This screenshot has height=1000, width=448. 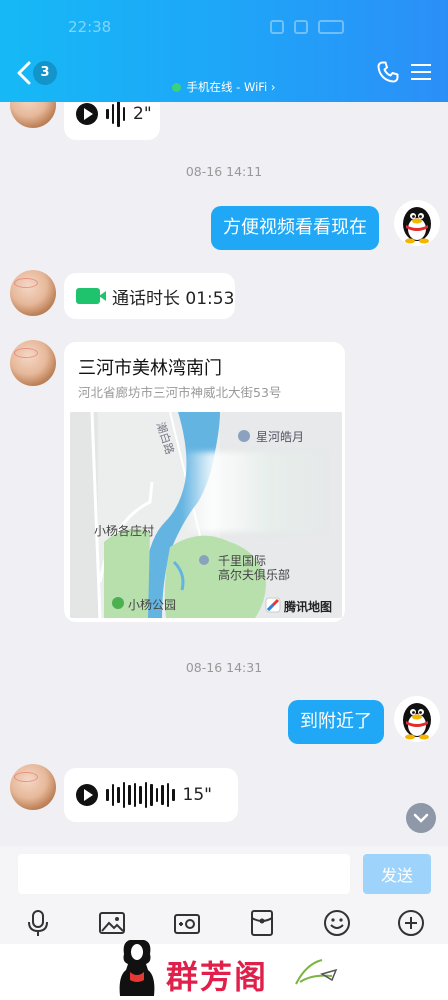 I want to click on map-label-village: 小杨各庄村, so click(x=124, y=531).